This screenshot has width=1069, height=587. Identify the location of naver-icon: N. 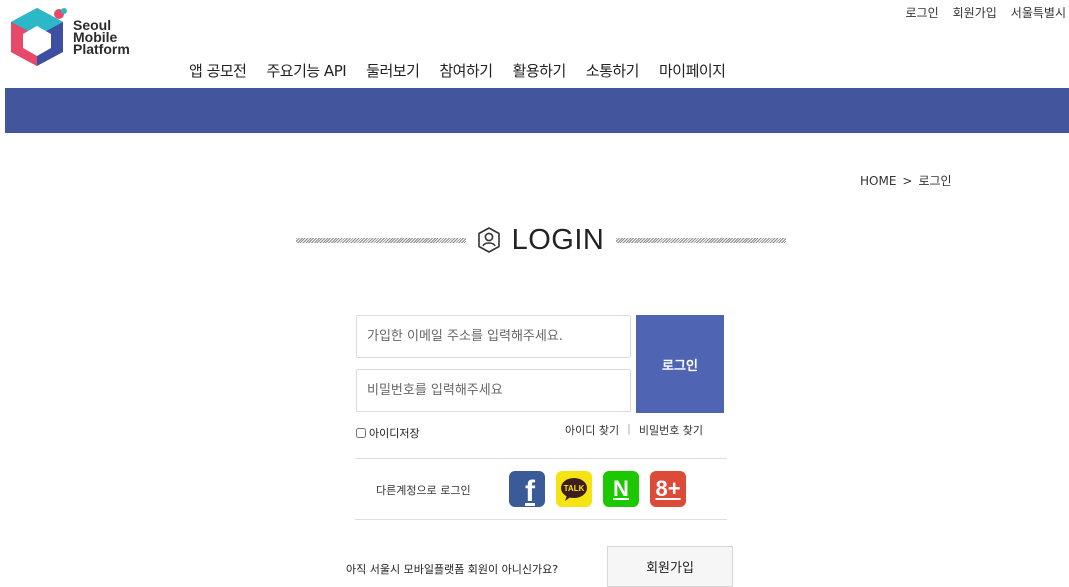
(621, 488).